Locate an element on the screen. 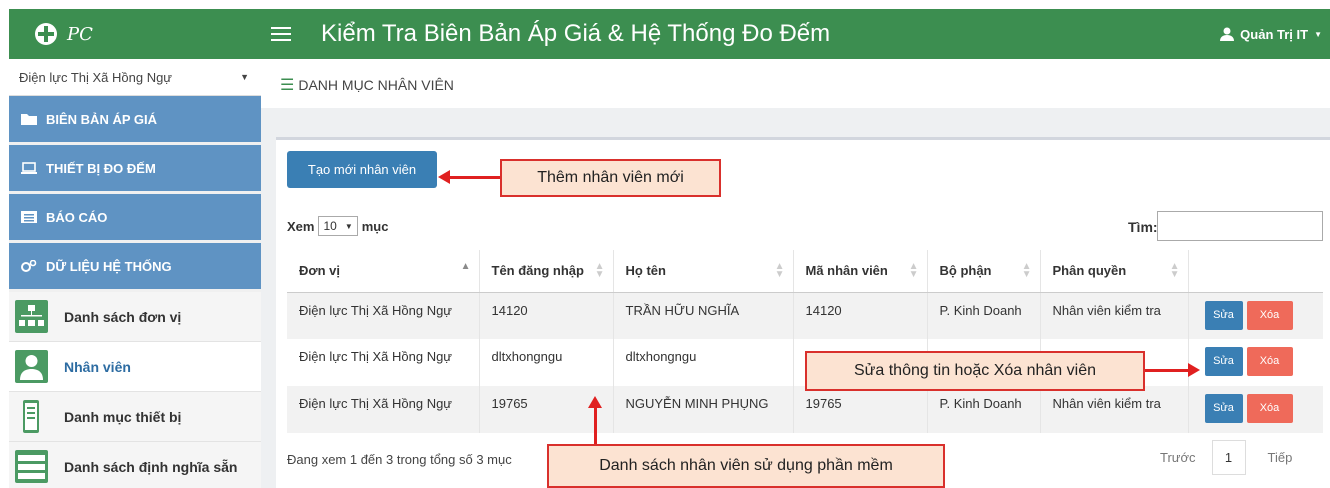  column-header-don-vi: Đơn vị ▲ is located at coordinates (383, 271).